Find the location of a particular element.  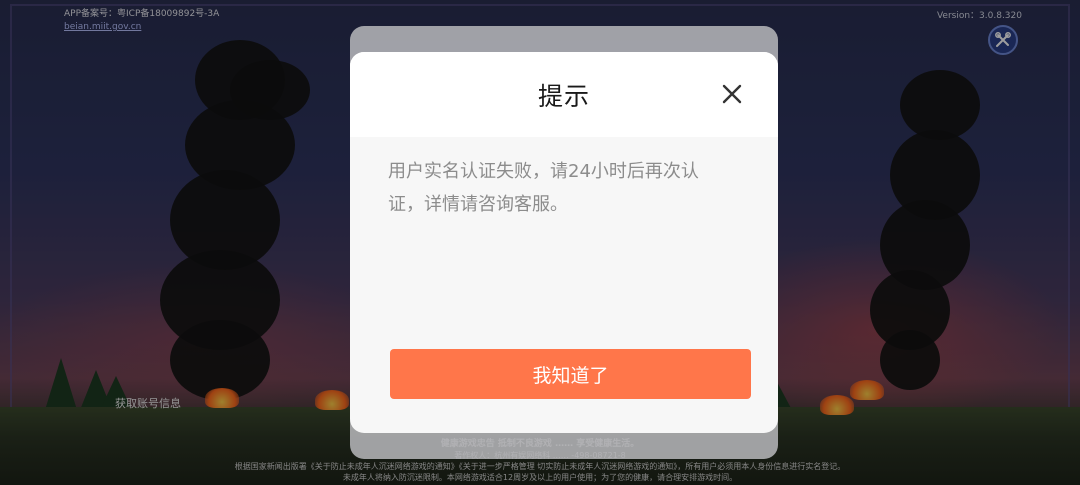

dialog-message: 用户实名认证失败，请24小时后再次认证，详情请咨询客服。 is located at coordinates (543, 188).